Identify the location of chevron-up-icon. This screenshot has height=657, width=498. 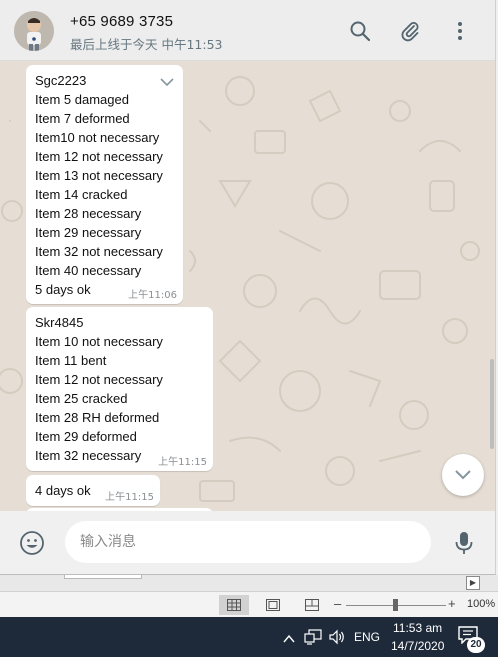
(289, 640).